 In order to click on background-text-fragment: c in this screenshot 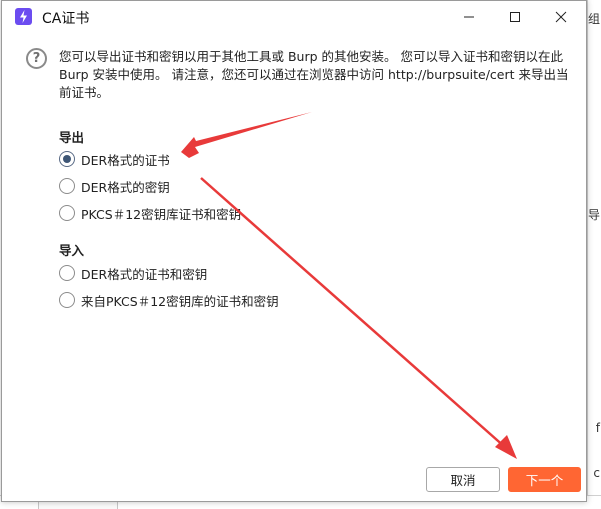, I will do `click(596, 473)`.